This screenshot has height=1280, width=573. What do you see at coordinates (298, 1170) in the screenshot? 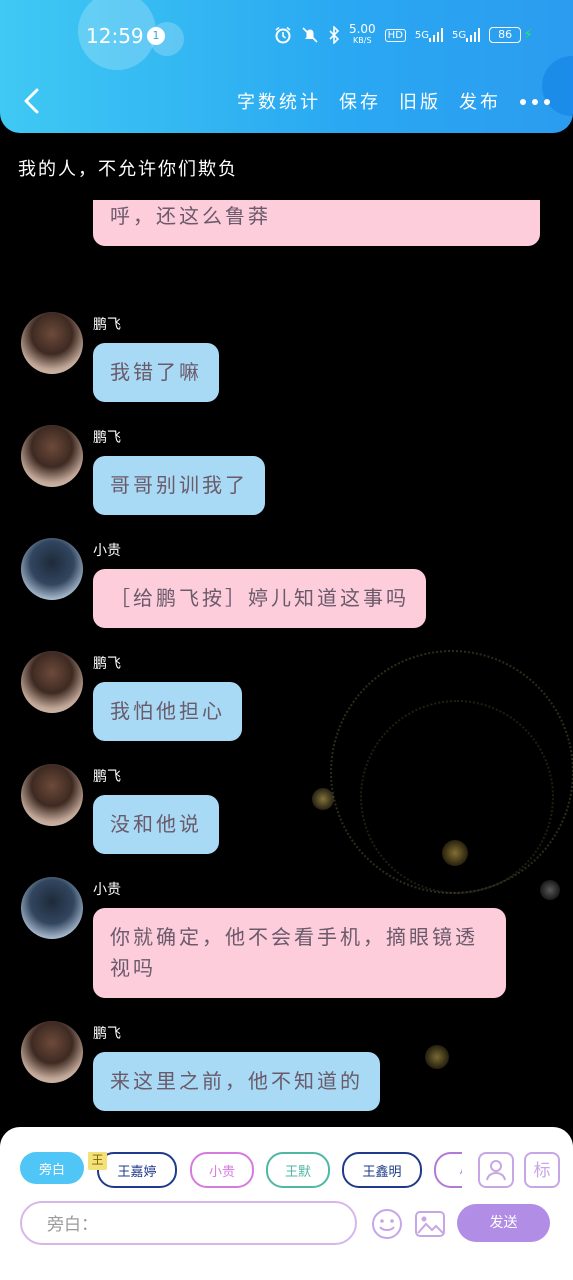
I see `character-chip: 王默` at bounding box center [298, 1170].